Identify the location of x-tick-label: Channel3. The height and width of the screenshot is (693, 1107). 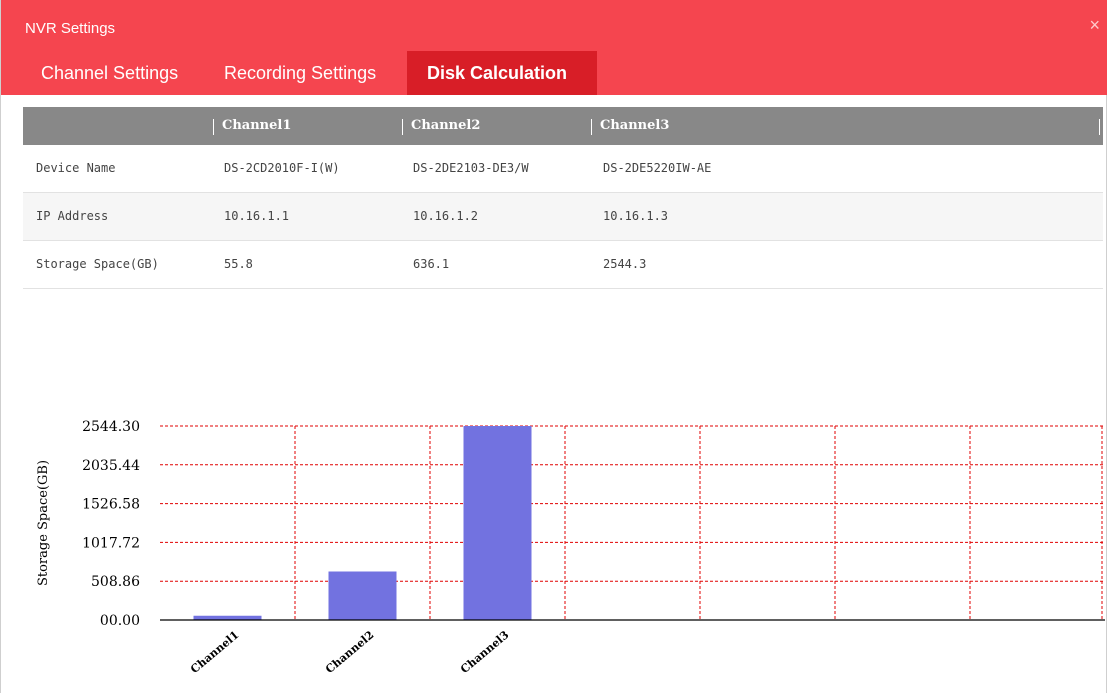
(484, 652).